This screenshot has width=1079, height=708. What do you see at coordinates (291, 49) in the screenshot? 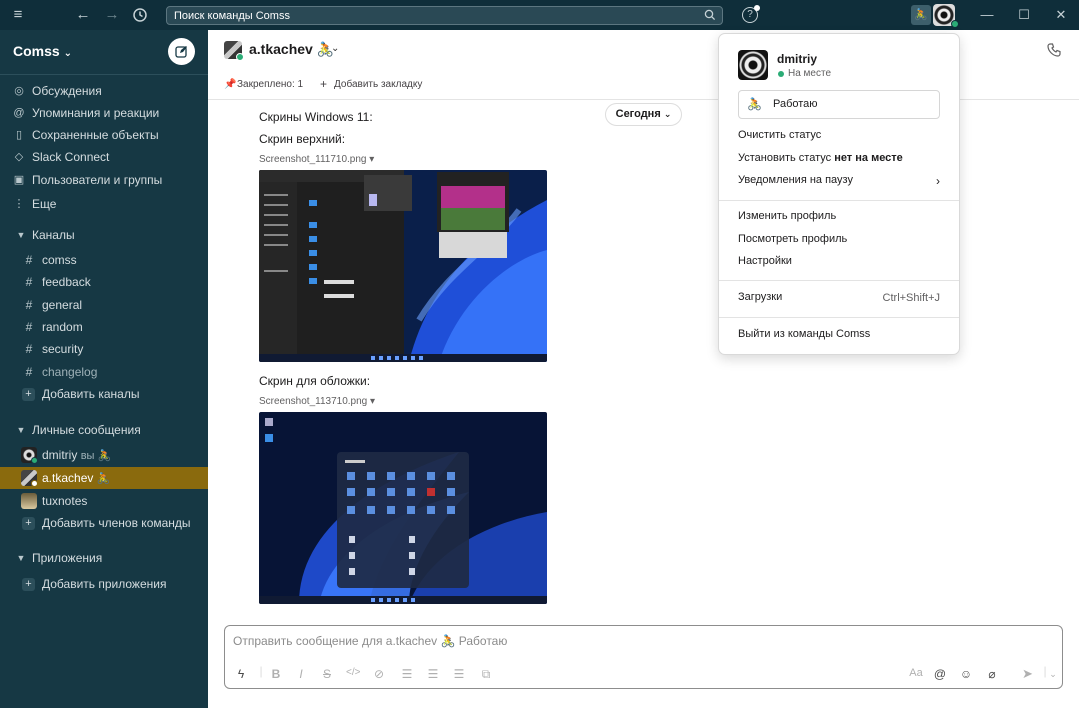
I see `channel-title: a.tkachev 🚴` at bounding box center [291, 49].